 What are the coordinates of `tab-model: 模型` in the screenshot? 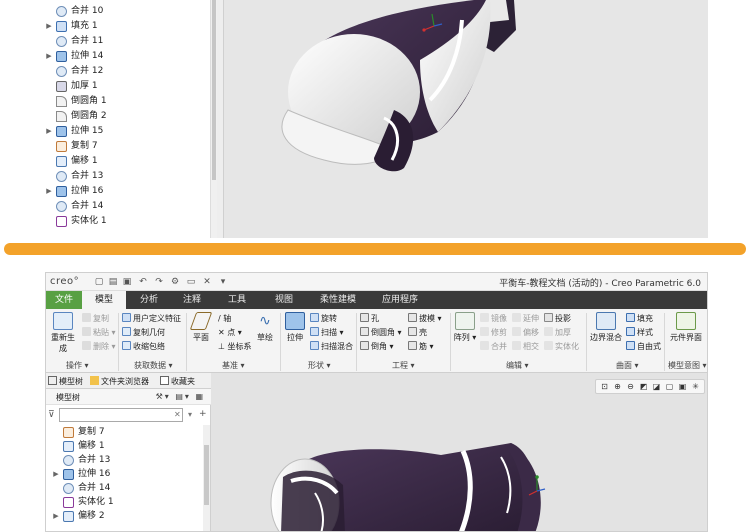 It's located at (104, 300).